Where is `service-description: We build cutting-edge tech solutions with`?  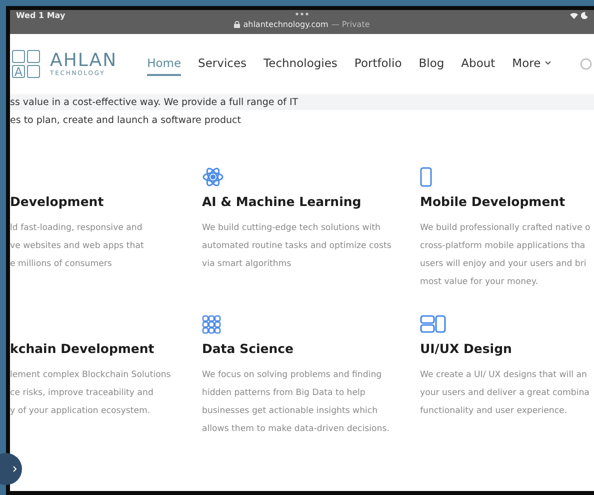 service-description: We build cutting-edge tech solutions with is located at coordinates (292, 228).